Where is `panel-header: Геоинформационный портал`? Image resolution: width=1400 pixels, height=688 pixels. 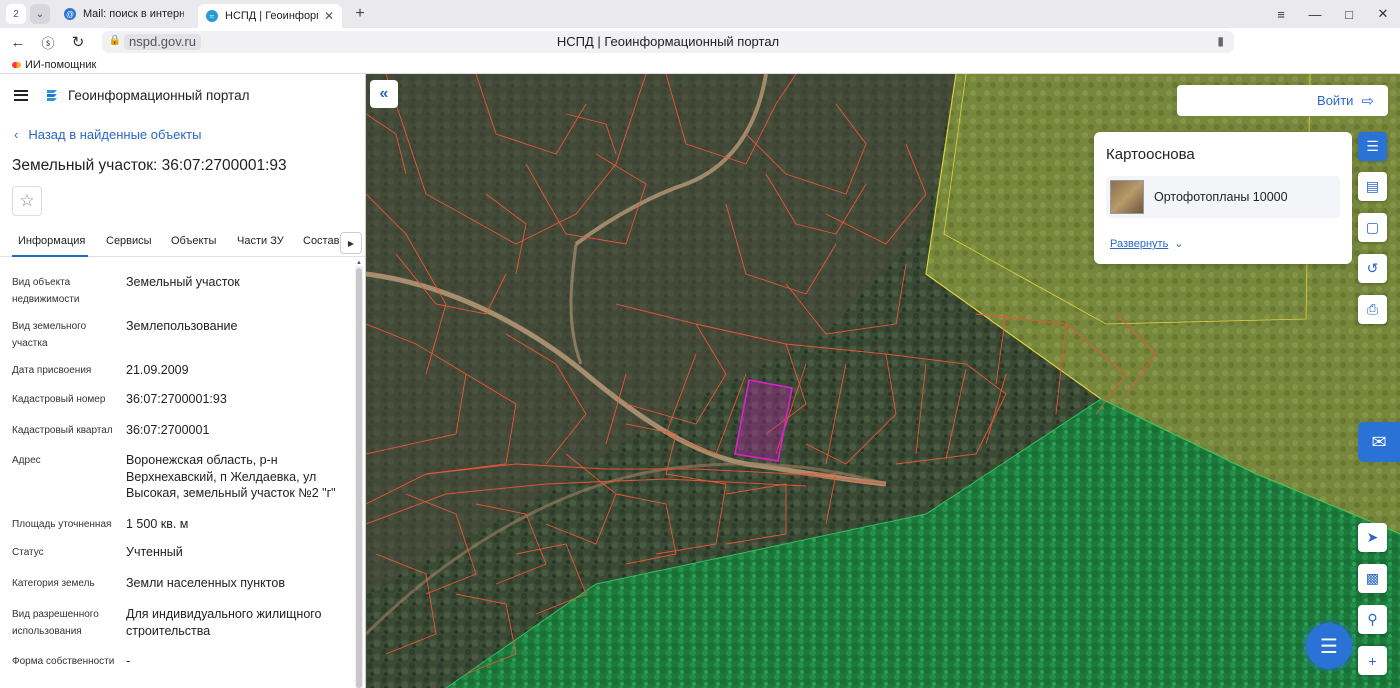
panel-header: Геоинформационный портал is located at coordinates (182, 95).